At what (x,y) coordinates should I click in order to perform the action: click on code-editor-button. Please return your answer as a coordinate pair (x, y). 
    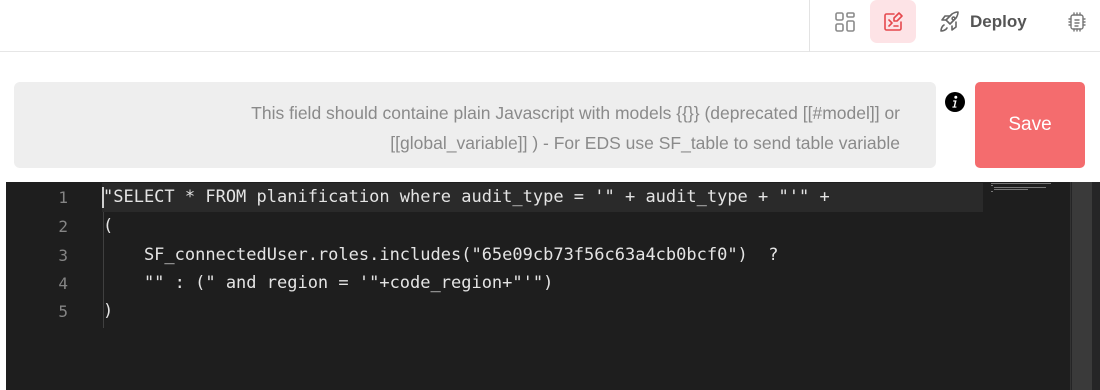
    Looking at the image, I should click on (893, 21).